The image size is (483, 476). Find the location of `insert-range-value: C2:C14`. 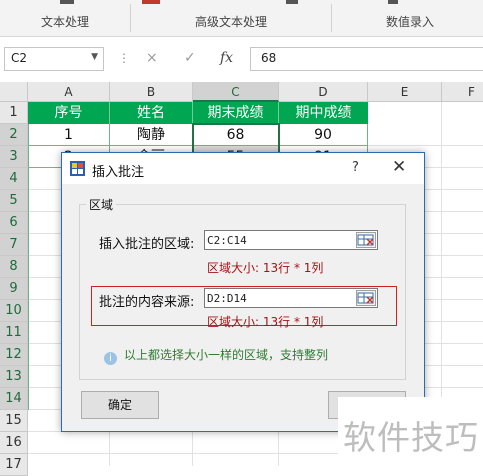

insert-range-value: C2:C14 is located at coordinates (227, 240).